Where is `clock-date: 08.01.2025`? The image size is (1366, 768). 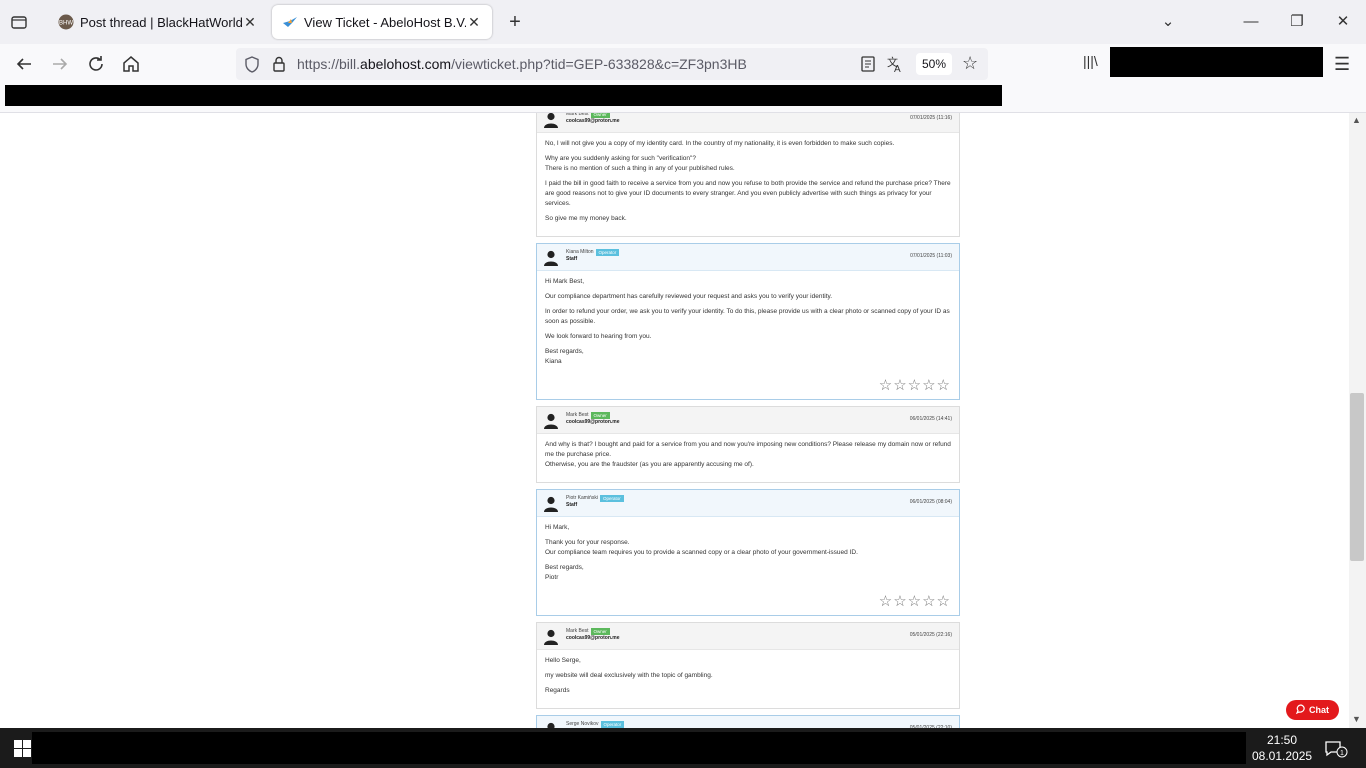 clock-date: 08.01.2025 is located at coordinates (1282, 756).